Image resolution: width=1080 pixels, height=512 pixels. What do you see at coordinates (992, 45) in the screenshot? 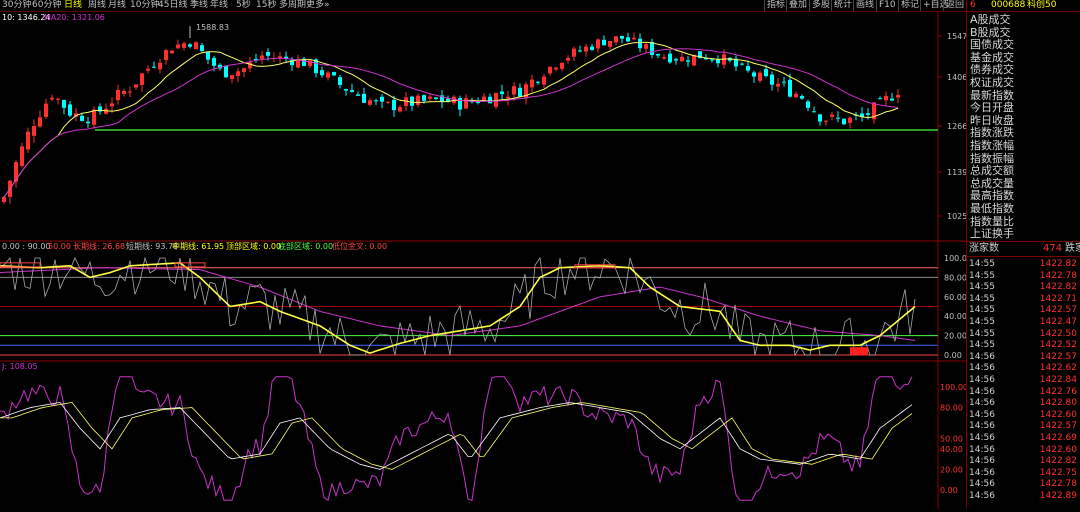
I see `quote-field-label: 国债成交` at bounding box center [992, 45].